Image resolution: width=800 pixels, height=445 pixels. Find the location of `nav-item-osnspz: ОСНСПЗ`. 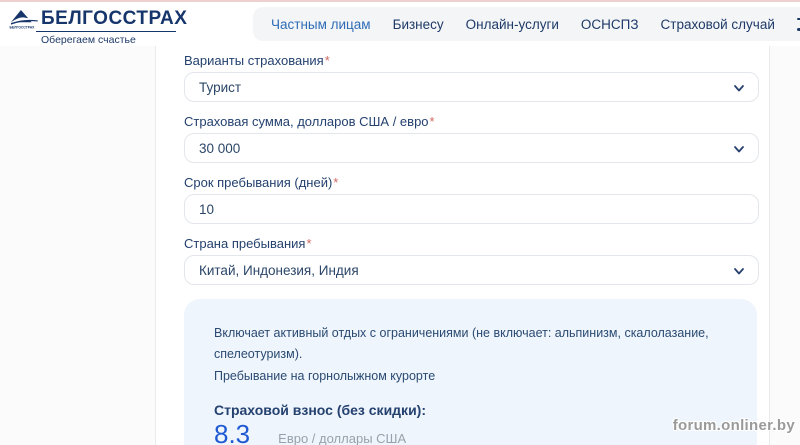

nav-item-osnspz: ОСНСПЗ is located at coordinates (610, 24).